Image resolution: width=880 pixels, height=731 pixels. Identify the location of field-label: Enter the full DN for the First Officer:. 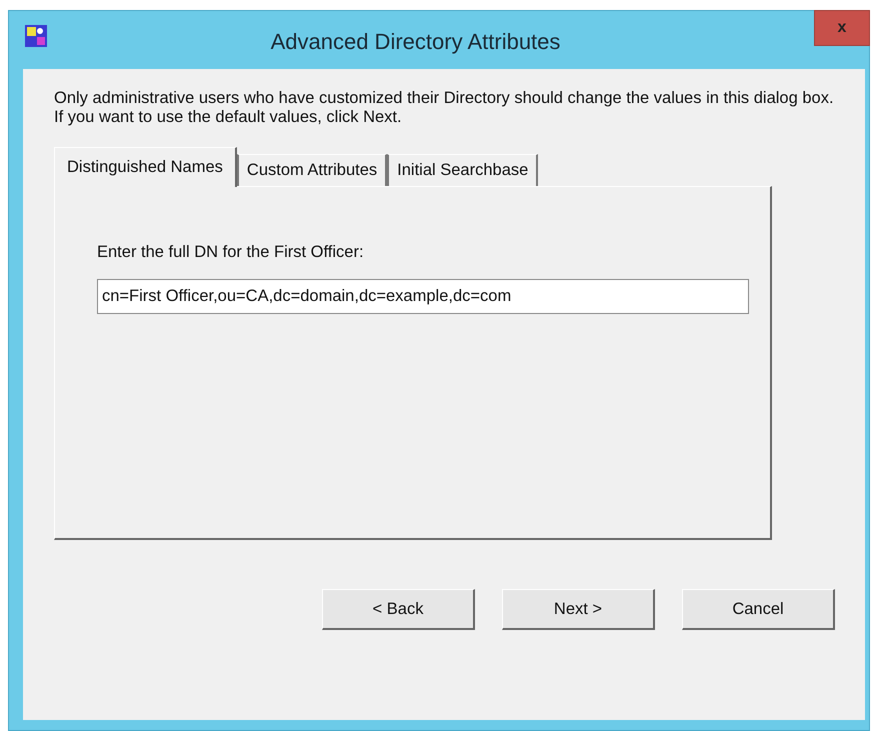
(231, 252).